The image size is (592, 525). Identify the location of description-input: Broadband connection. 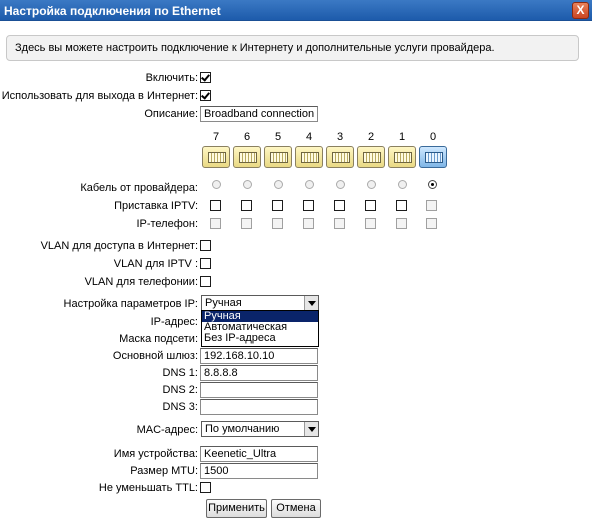
(259, 114).